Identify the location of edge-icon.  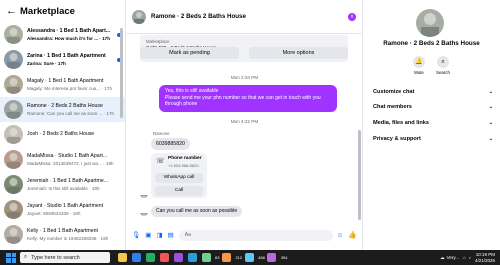
(136, 257).